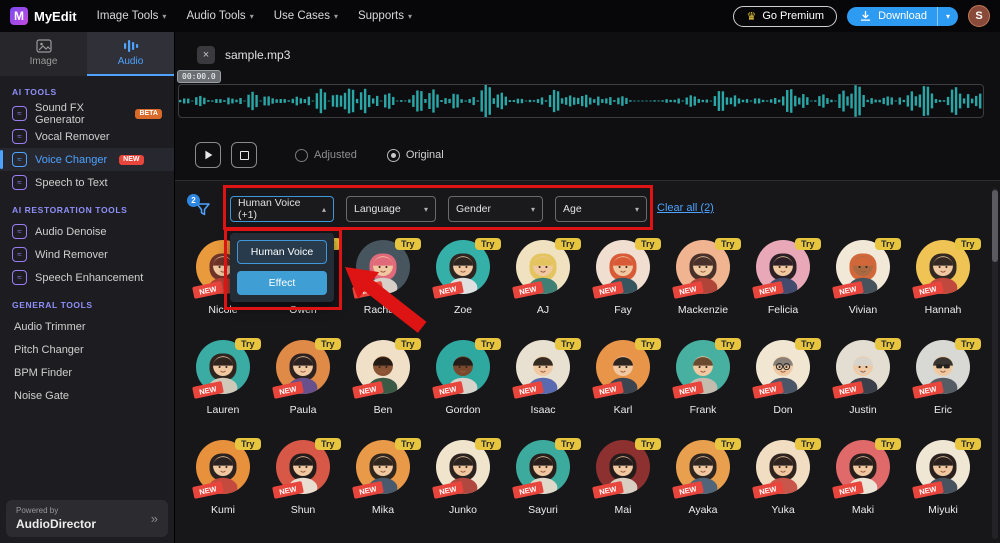  I want to click on tab-audio: Audio, so click(130, 54).